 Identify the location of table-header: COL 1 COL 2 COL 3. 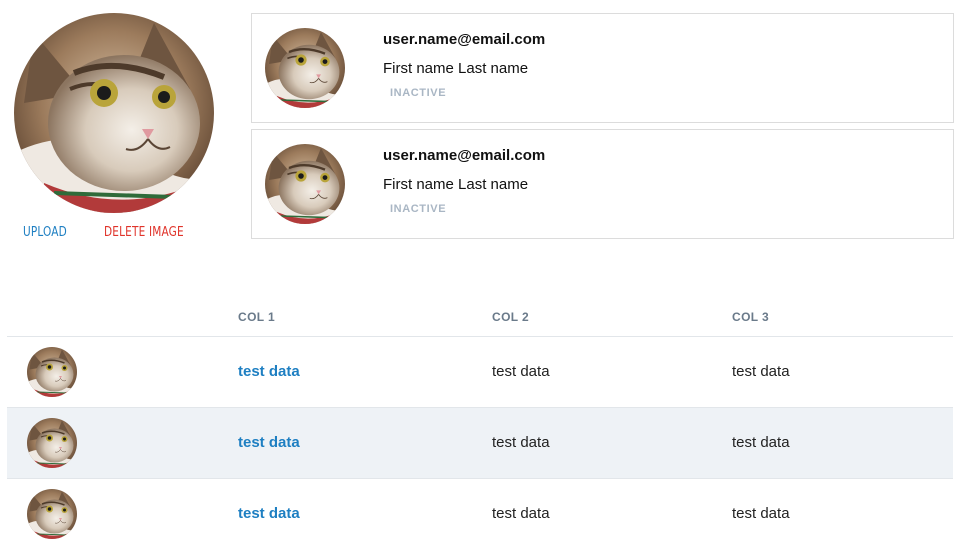
(480, 318).